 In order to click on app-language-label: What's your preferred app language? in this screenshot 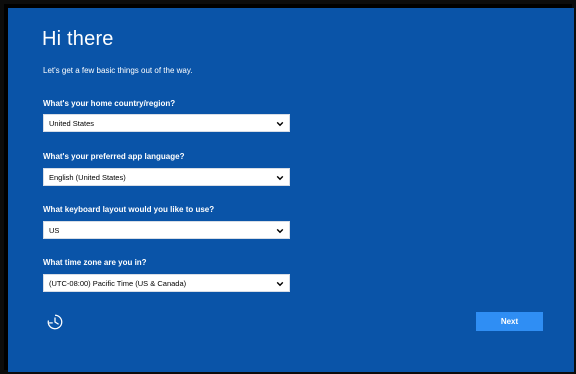, I will do `click(114, 156)`.